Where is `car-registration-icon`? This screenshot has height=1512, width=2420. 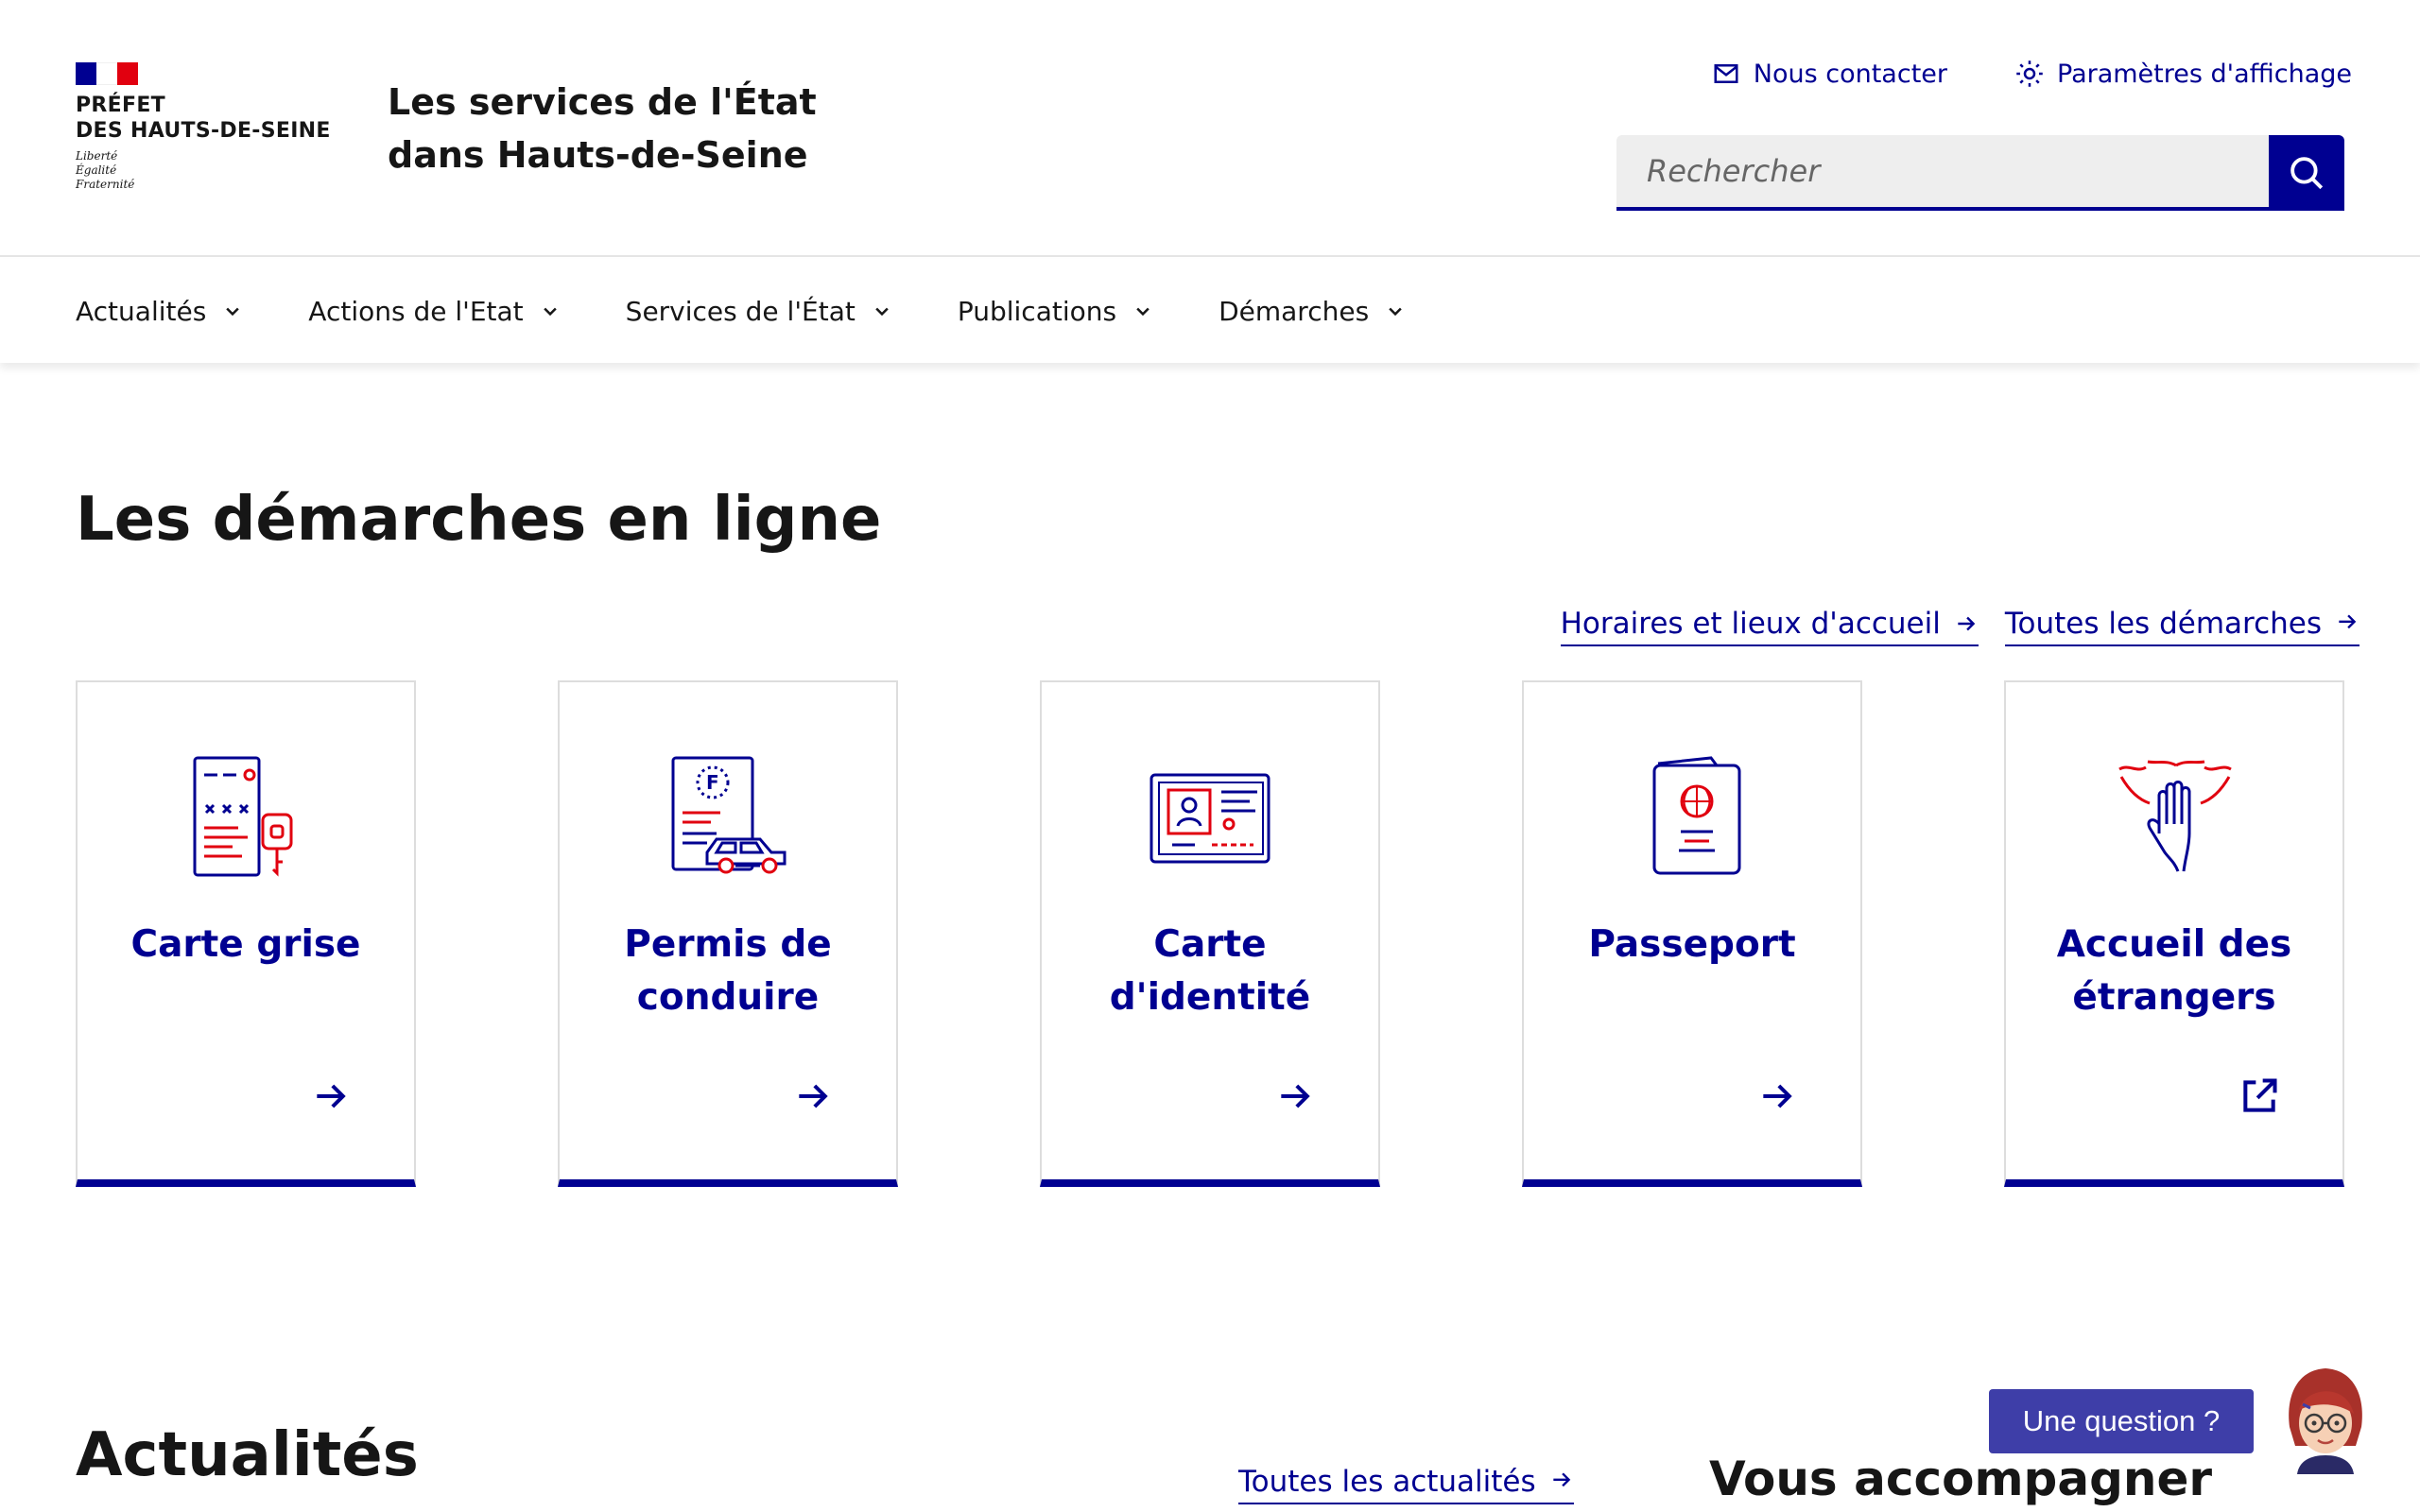 car-registration-icon is located at coordinates (243, 816).